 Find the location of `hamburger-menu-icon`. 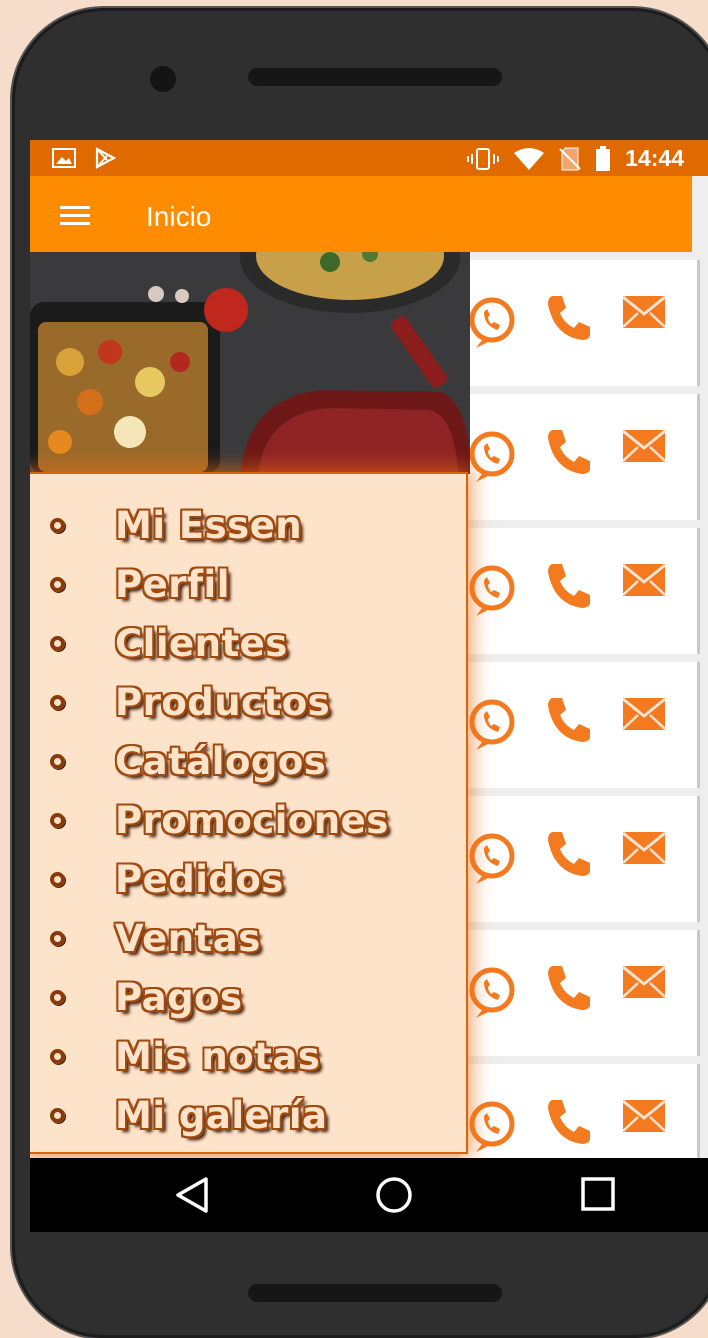

hamburger-menu-icon is located at coordinates (75, 216).